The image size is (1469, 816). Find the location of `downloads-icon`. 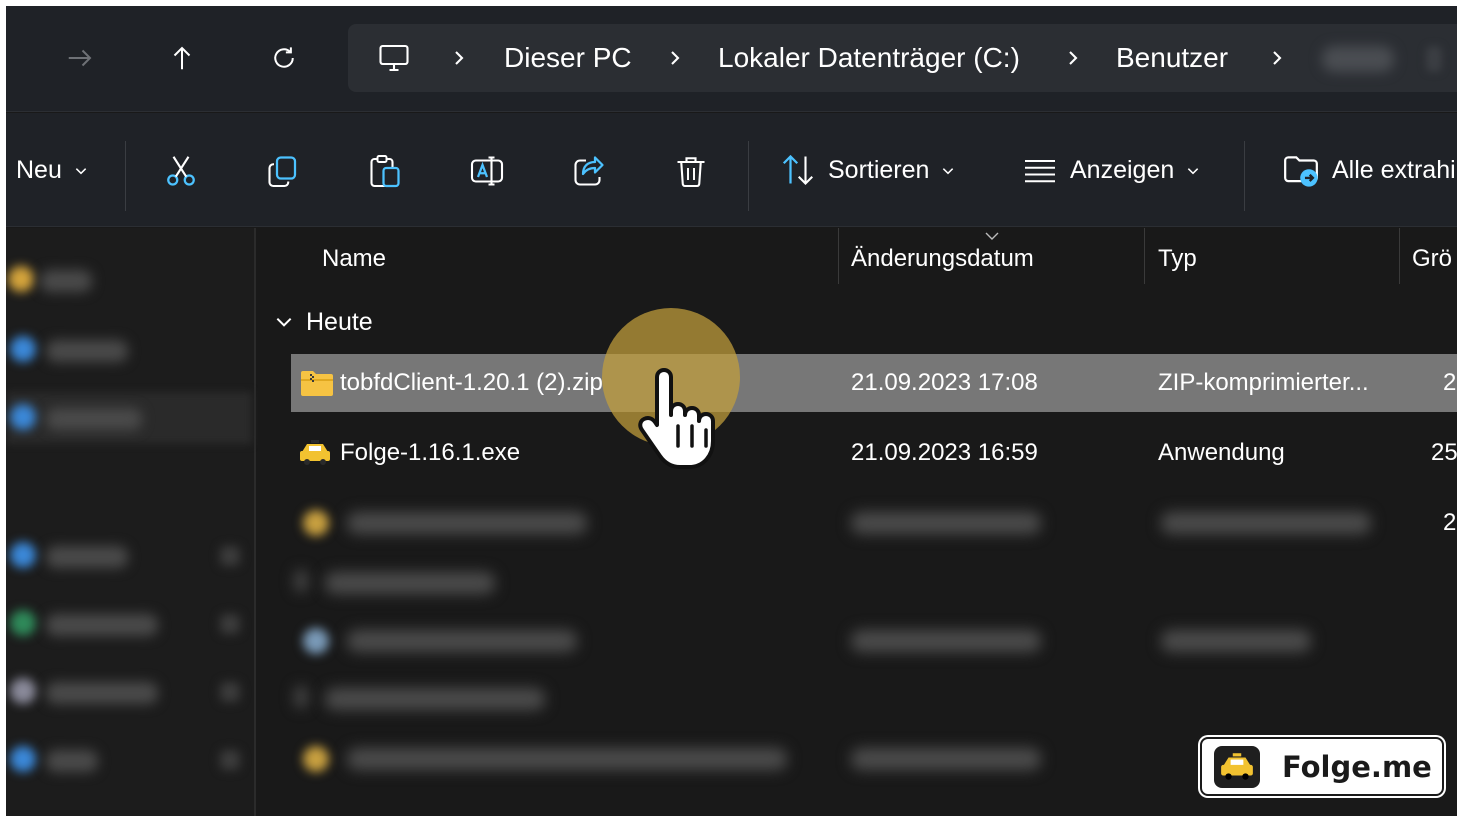

downloads-icon is located at coordinates (23, 623).